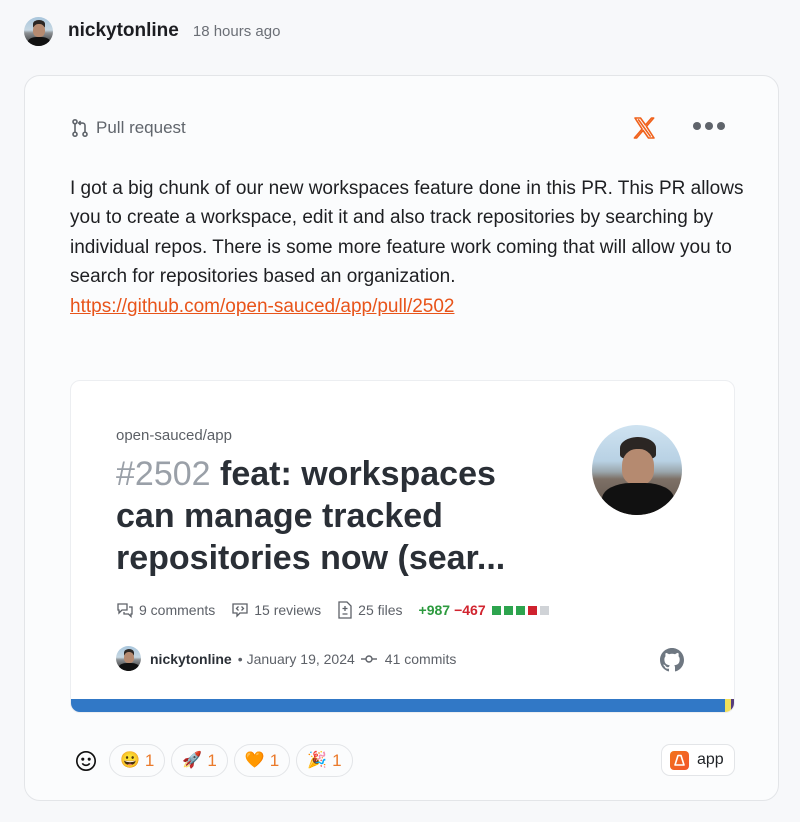 The width and height of the screenshot is (800, 822). What do you see at coordinates (86, 761) in the screenshot?
I see `smiley-add-icon` at bounding box center [86, 761].